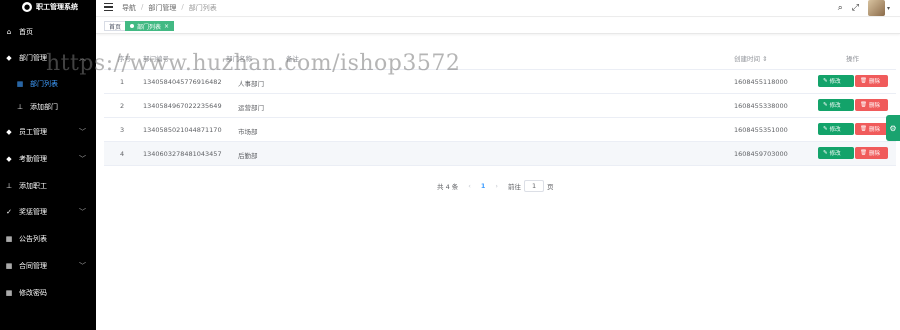 This screenshot has width=900, height=330. Describe the element at coordinates (9, 58) in the screenshot. I see `user-icon: ◆` at that location.